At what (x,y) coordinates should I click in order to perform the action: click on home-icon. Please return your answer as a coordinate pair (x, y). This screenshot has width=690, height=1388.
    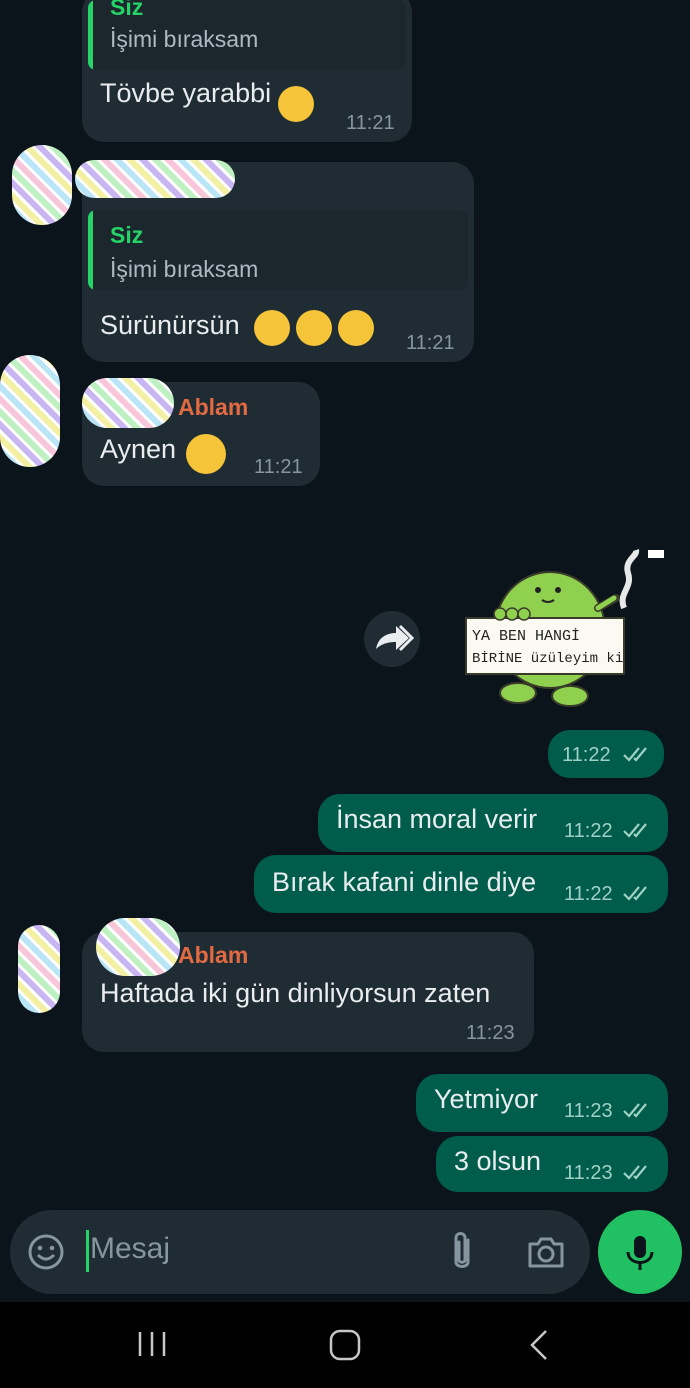
    Looking at the image, I should click on (345, 1345).